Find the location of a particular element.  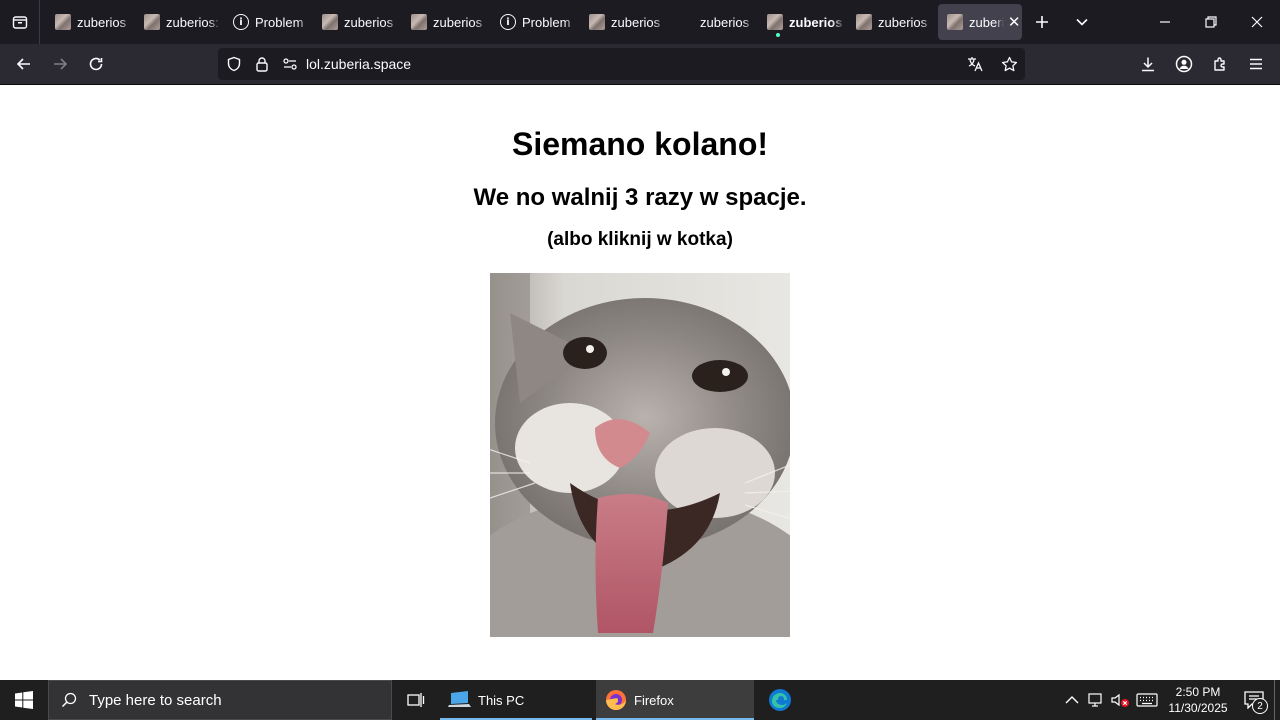

network-icon is located at coordinates (1095, 700).